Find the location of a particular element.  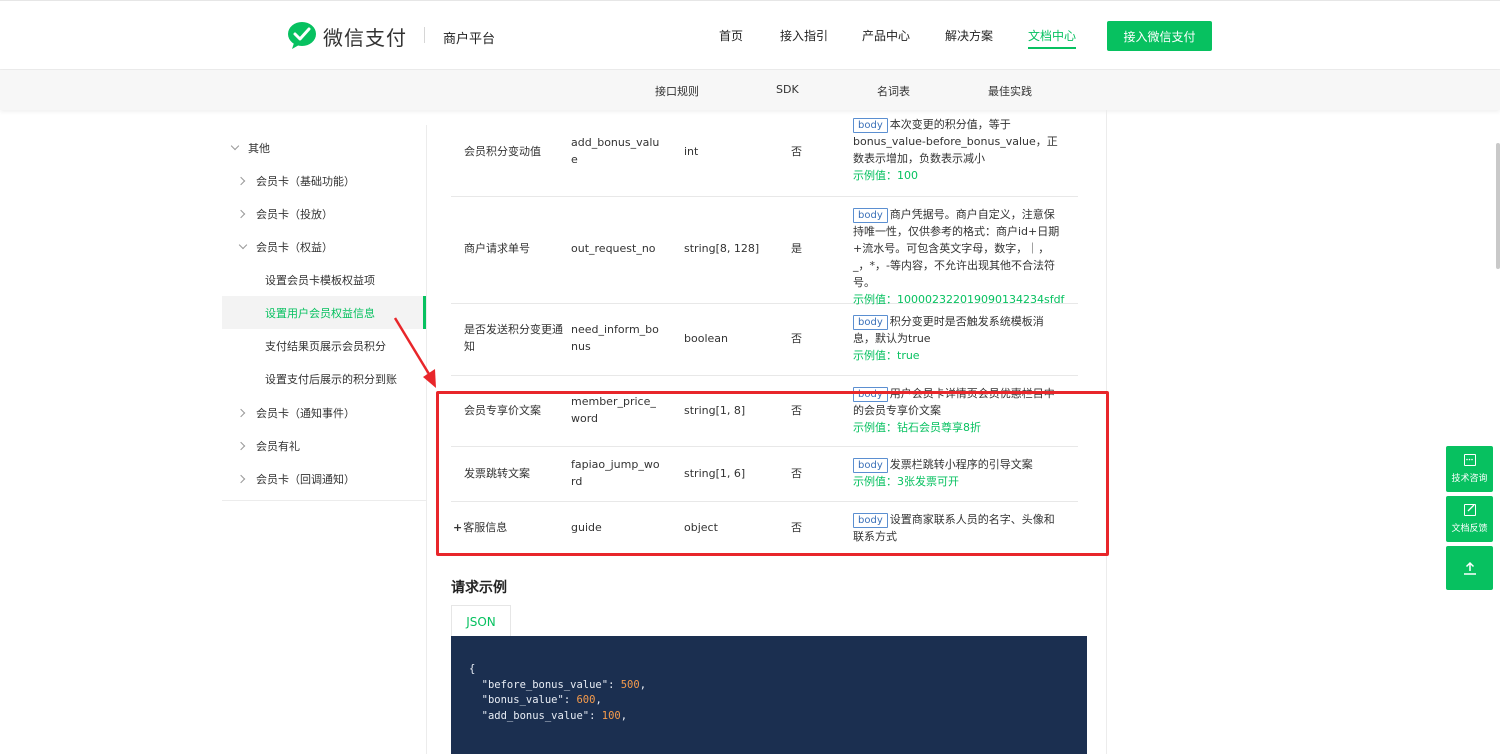

code-line: { is located at coordinates (472, 669).